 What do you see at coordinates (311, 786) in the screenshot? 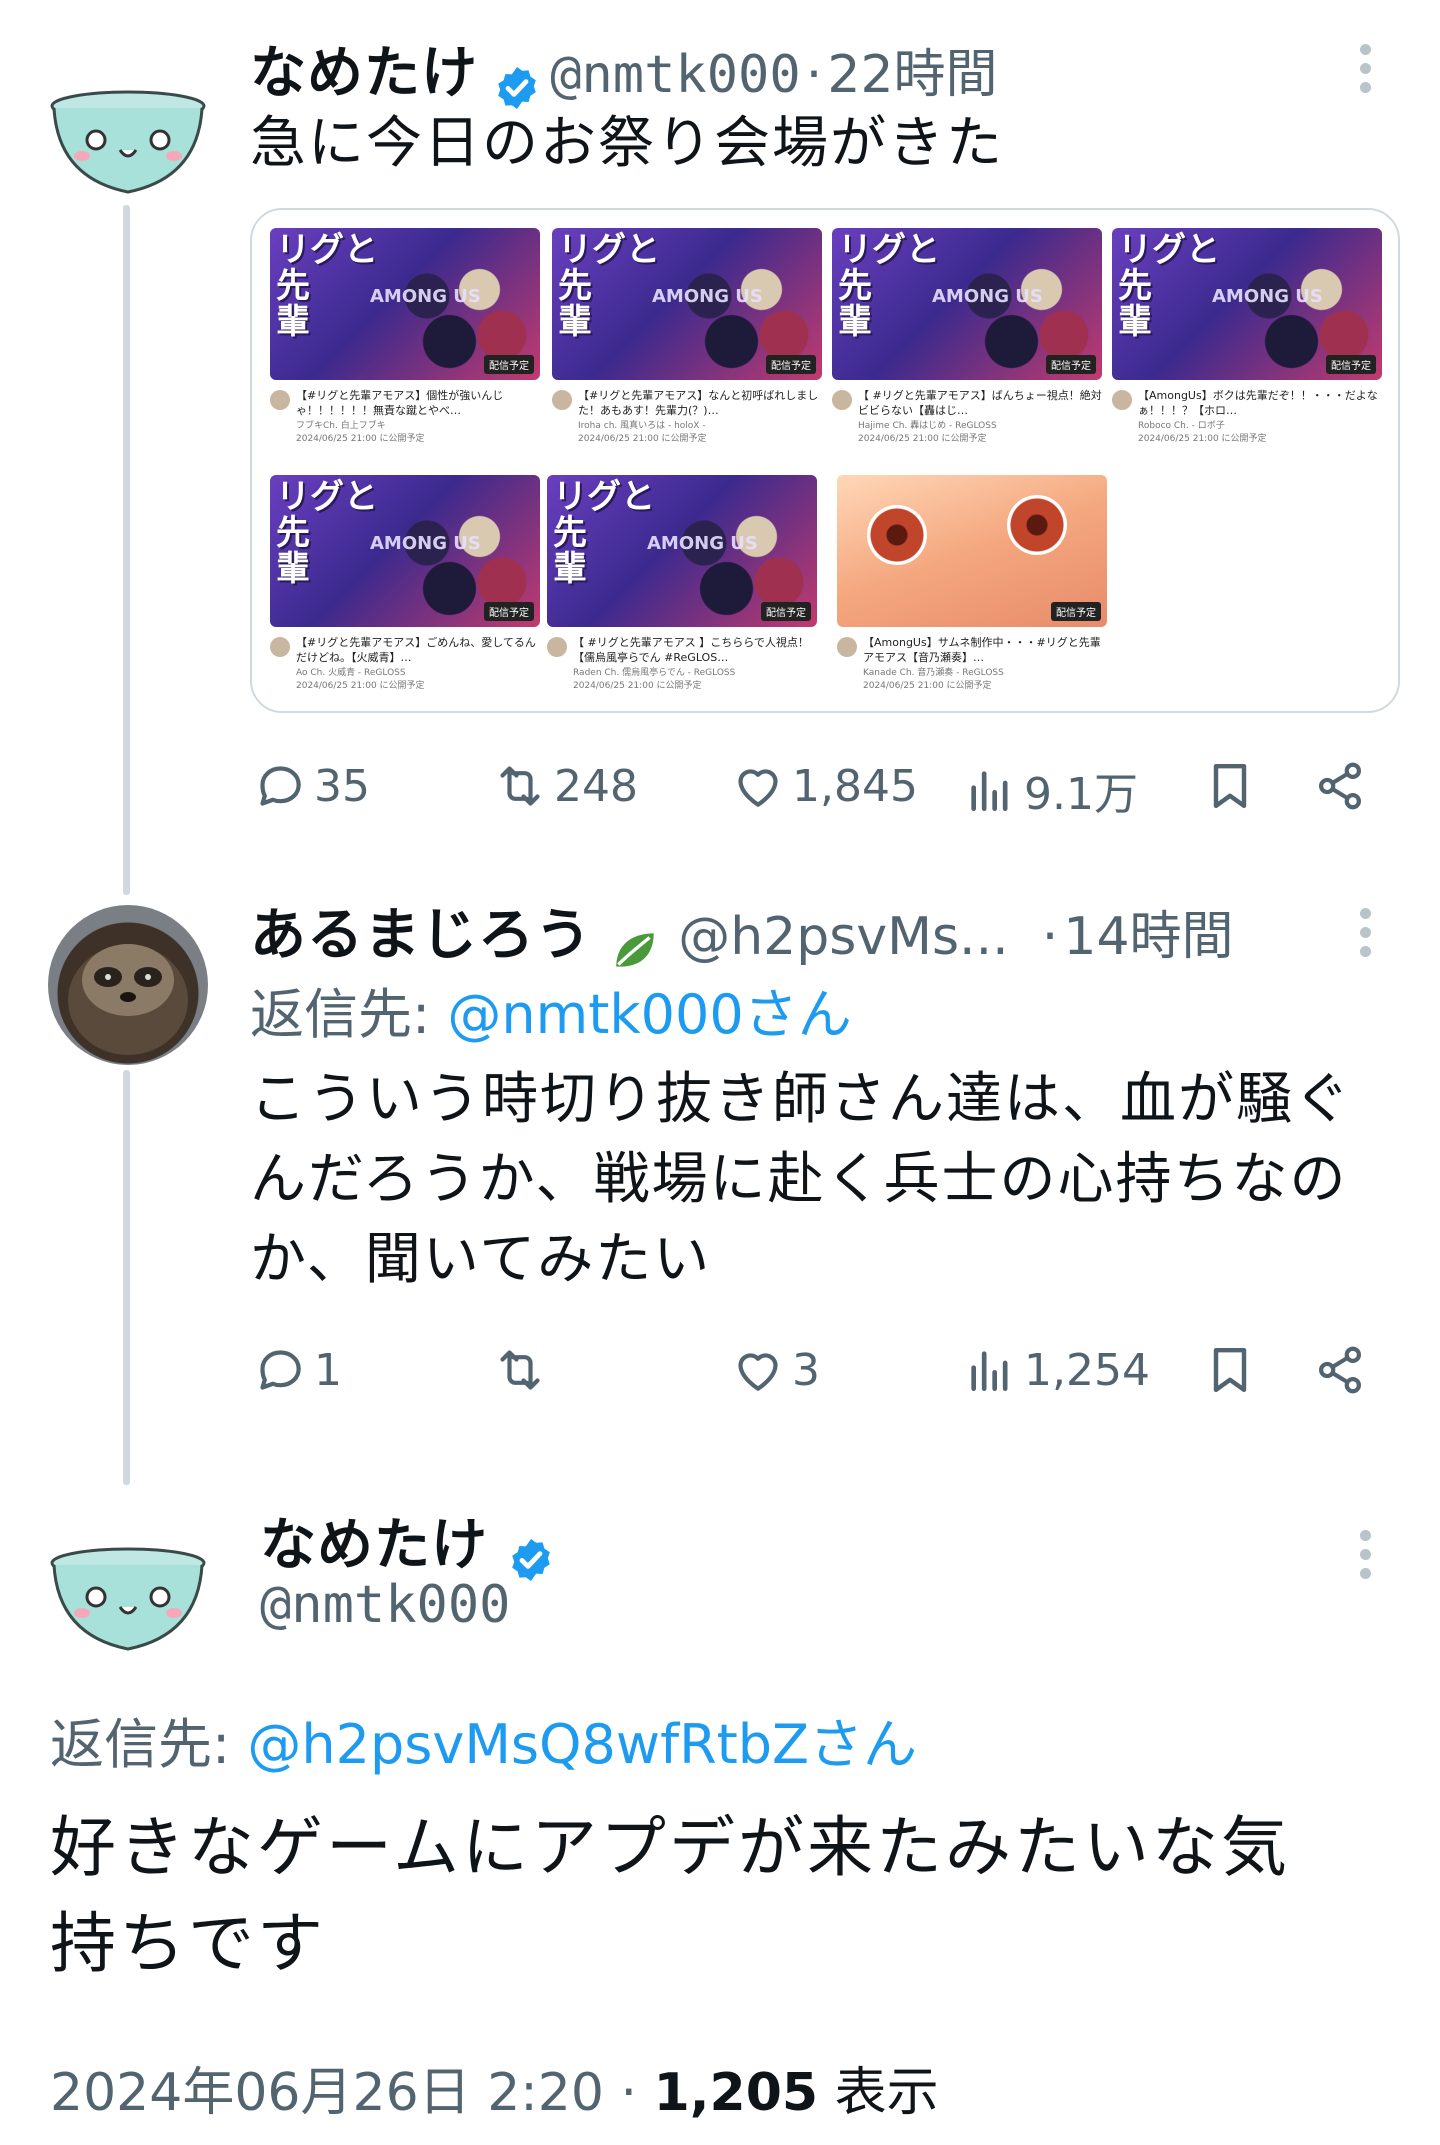
I see `reply-button: 35` at bounding box center [311, 786].